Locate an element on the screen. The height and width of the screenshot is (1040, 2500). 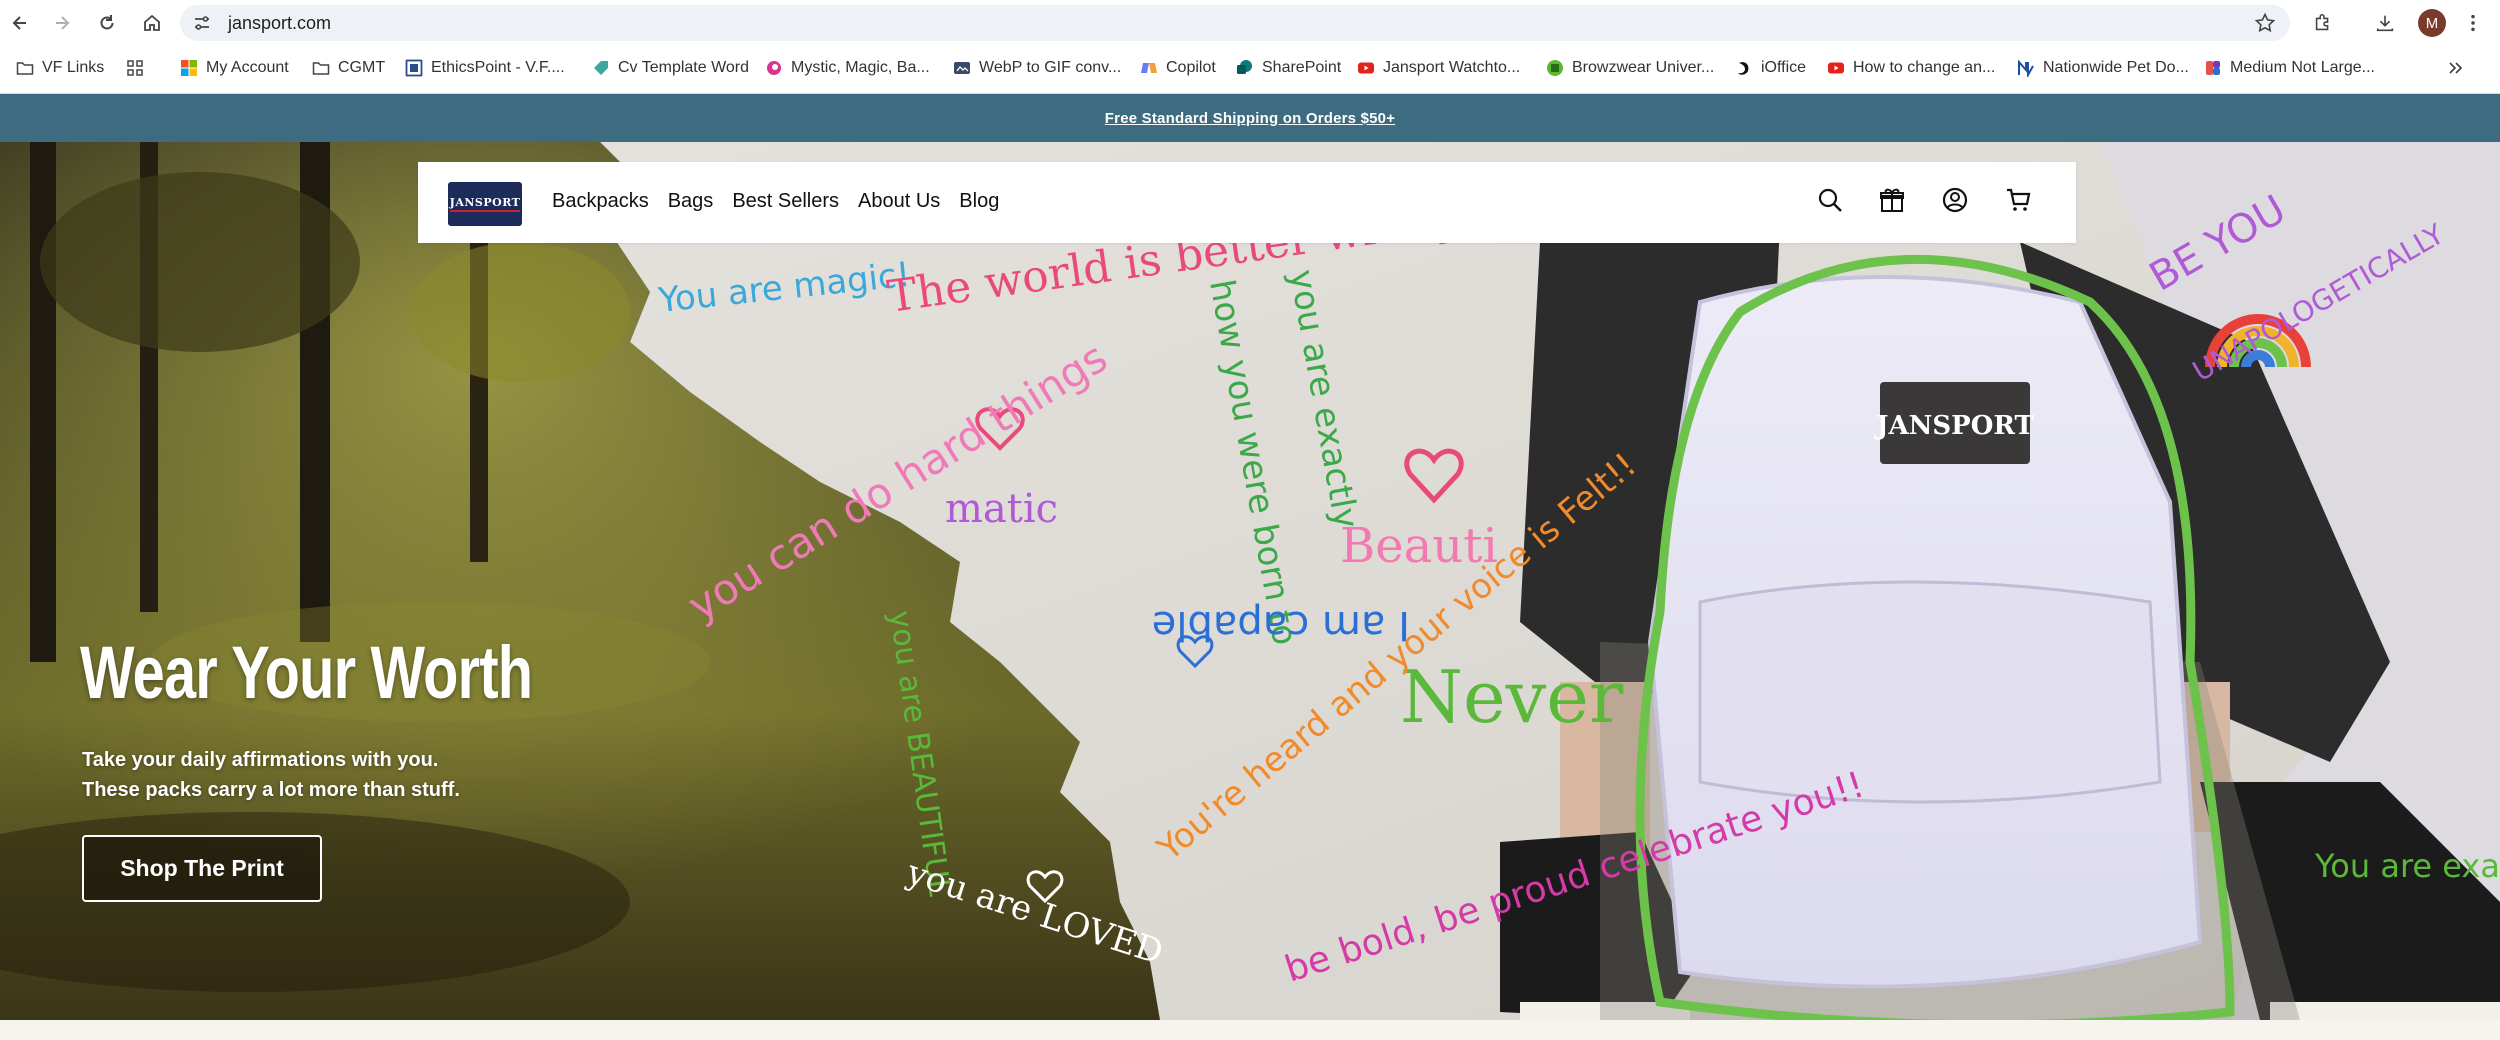
nav-backpacks: Backpacks is located at coordinates (600, 201).